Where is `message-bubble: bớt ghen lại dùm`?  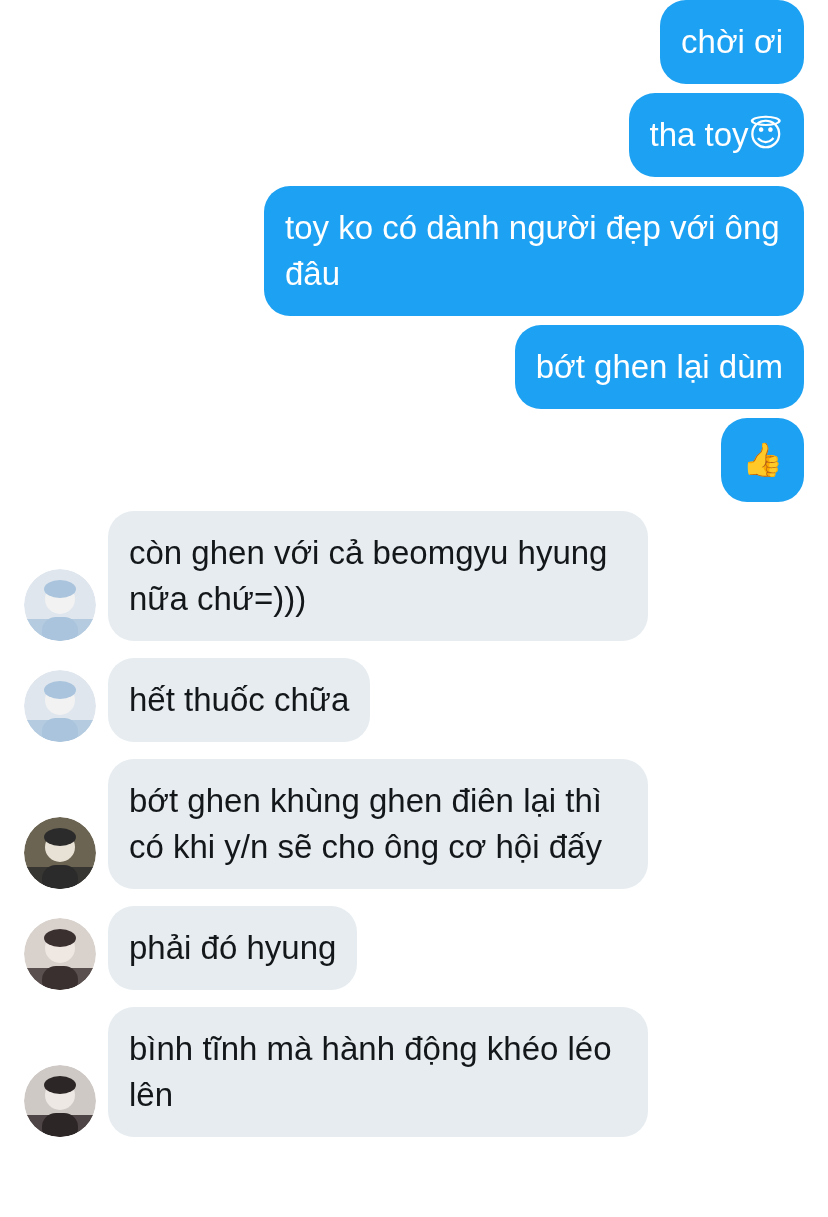
message-bubble: bớt ghen lại dùm is located at coordinates (659, 367).